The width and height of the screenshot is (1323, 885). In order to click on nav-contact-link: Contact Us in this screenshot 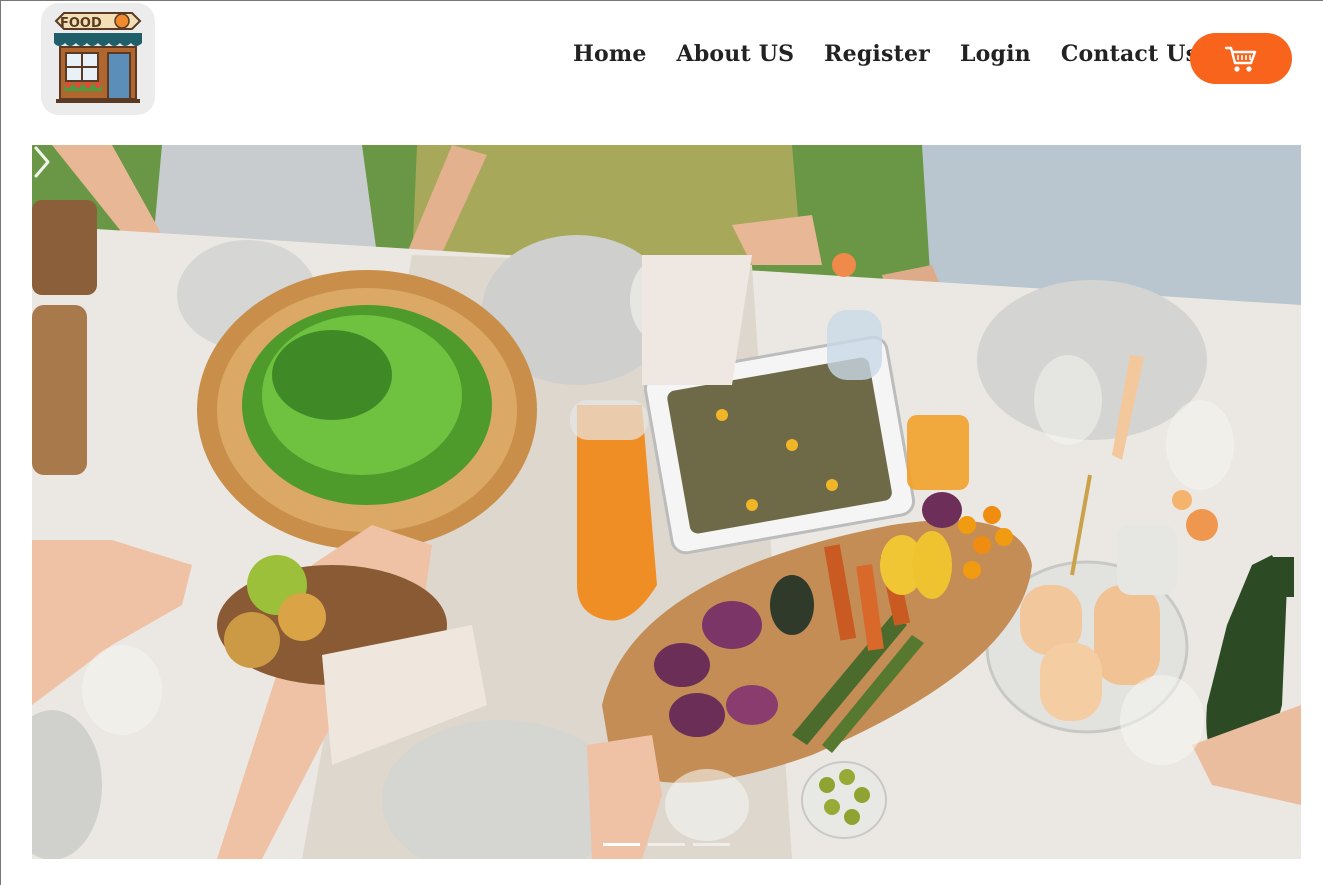, I will do `click(1129, 54)`.